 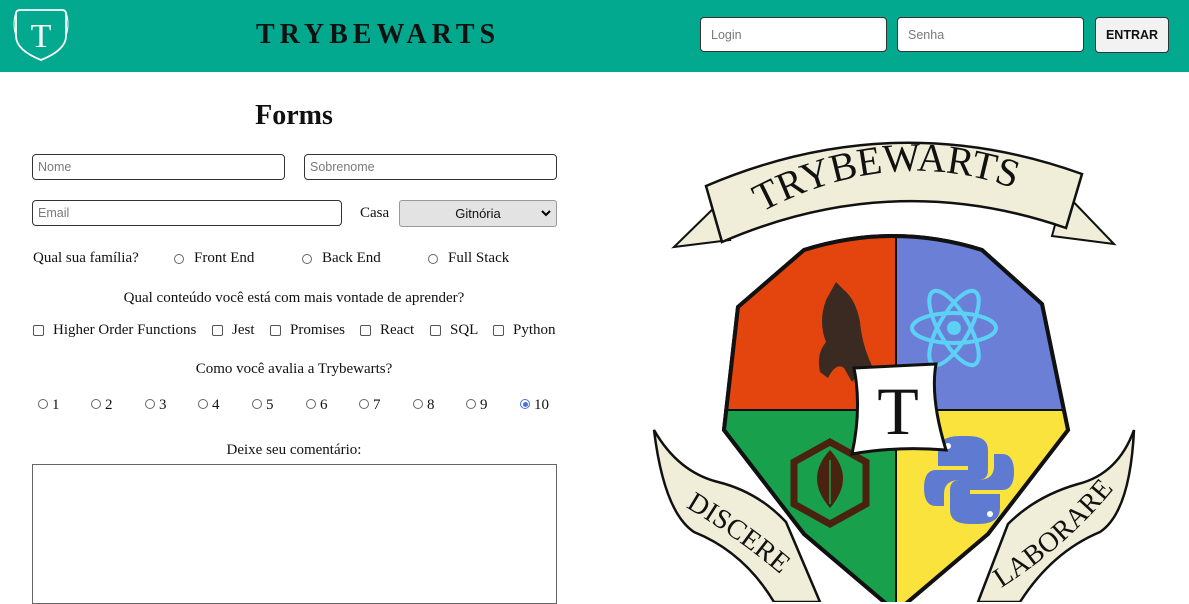 What do you see at coordinates (125, 330) in the screenshot?
I see `content-option-label: Higher Order Functions` at bounding box center [125, 330].